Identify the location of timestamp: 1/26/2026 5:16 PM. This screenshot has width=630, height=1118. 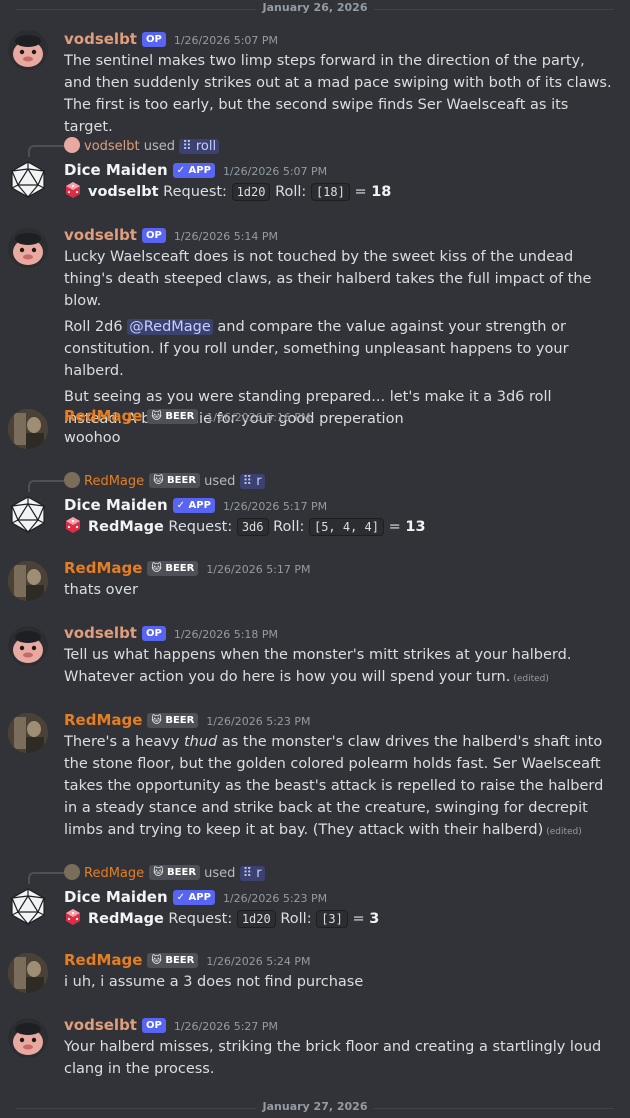
(258, 417).